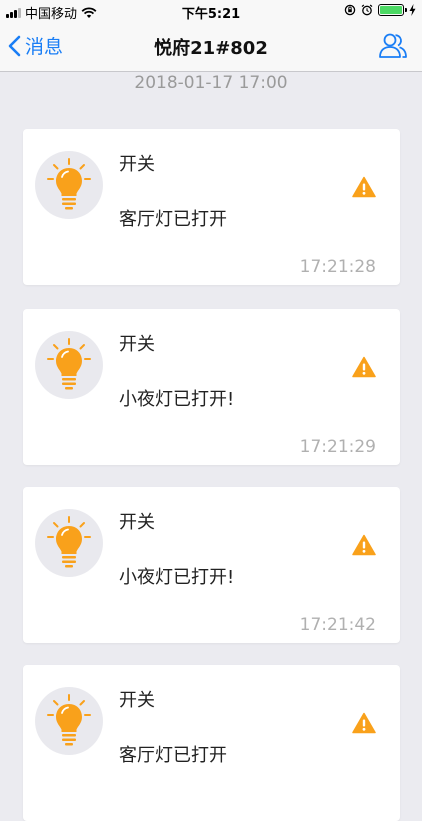 This screenshot has height=821, width=422. What do you see at coordinates (412, 10) in the screenshot?
I see `charging-icon` at bounding box center [412, 10].